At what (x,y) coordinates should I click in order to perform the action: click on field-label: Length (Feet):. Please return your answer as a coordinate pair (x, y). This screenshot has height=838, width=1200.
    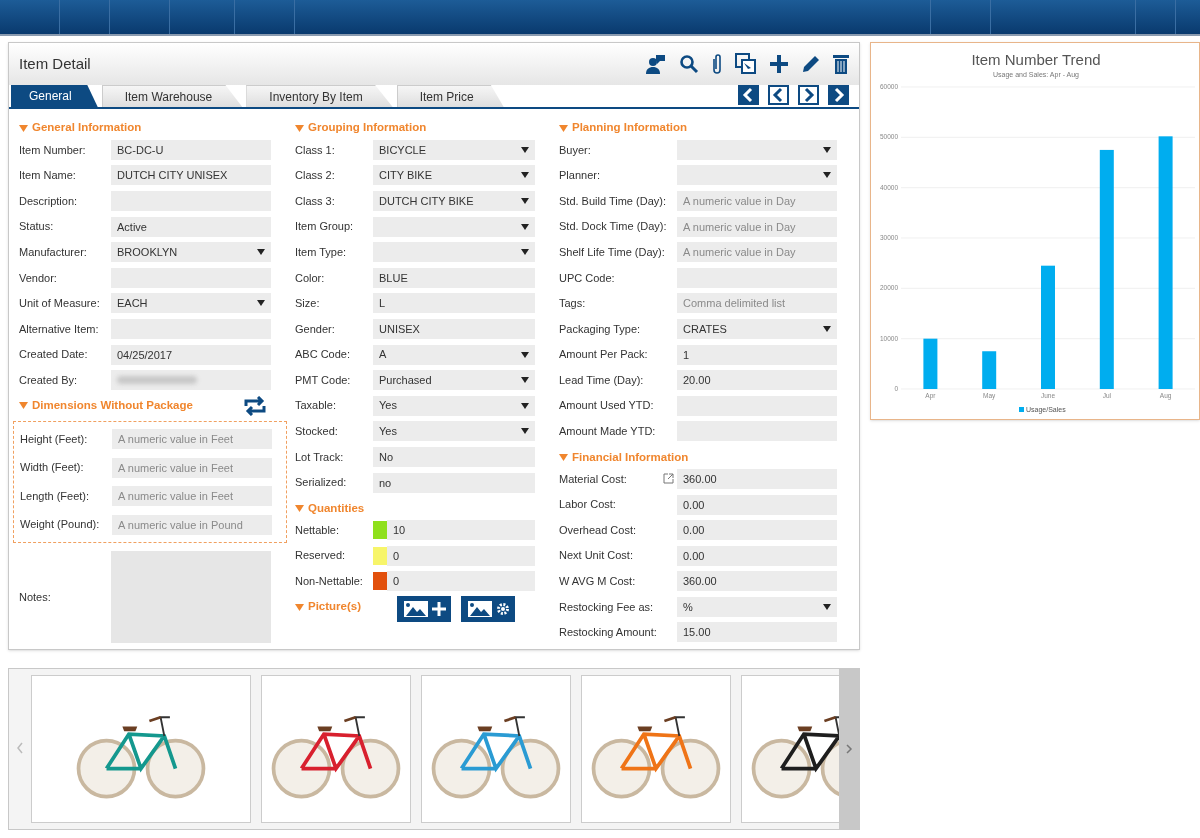
    Looking at the image, I should click on (55, 496).